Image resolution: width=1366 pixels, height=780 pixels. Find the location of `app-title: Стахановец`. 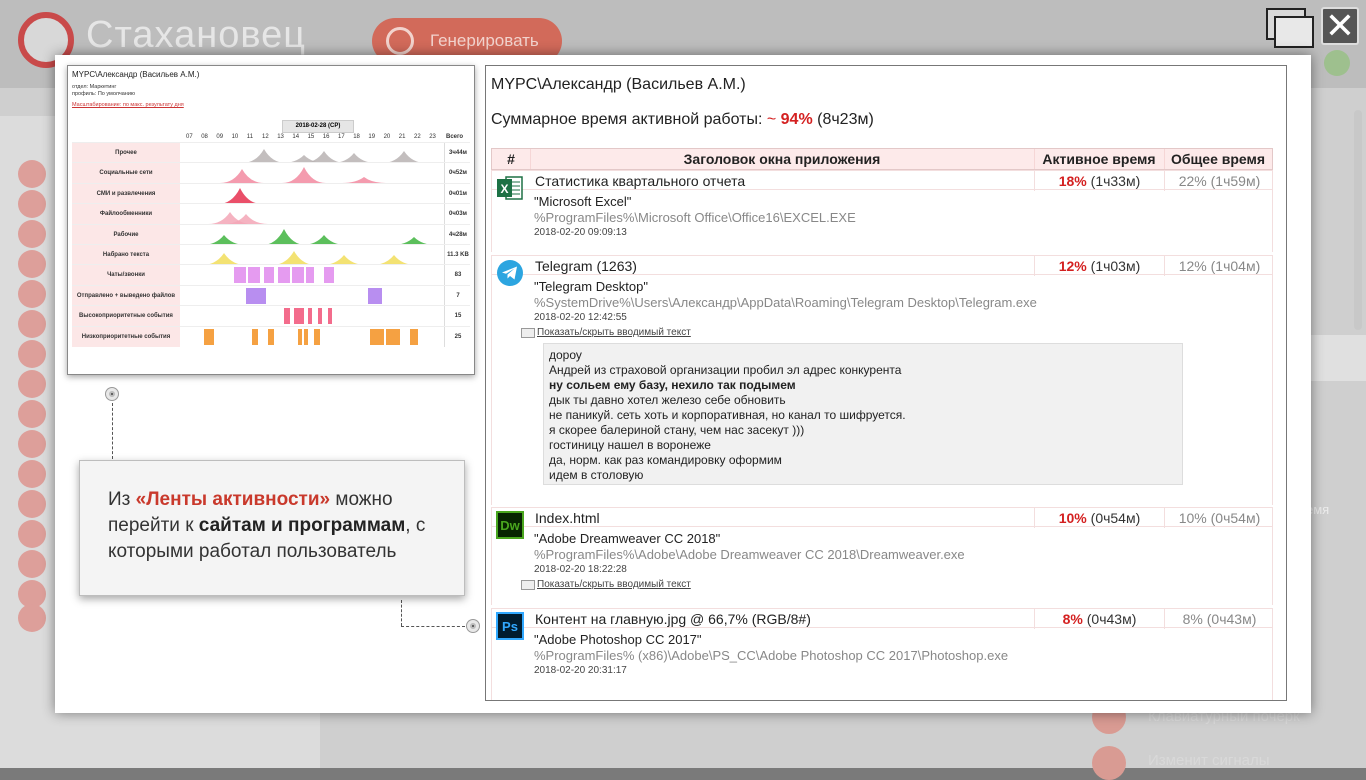

app-title: Стахановец is located at coordinates (196, 35).